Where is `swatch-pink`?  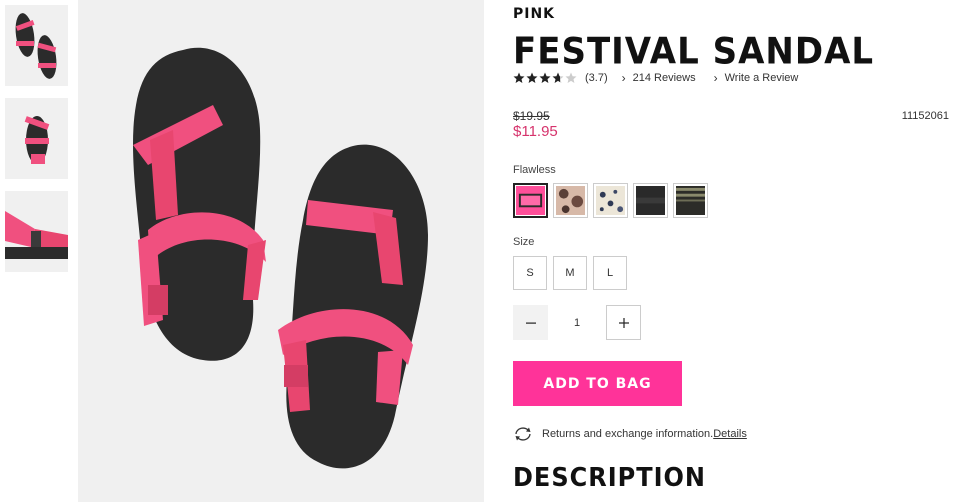 swatch-pink is located at coordinates (530, 200).